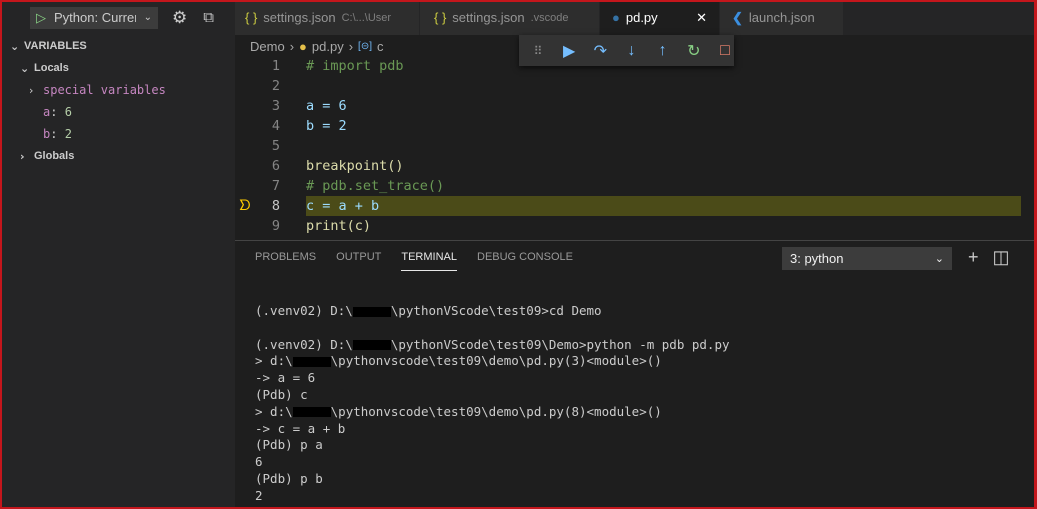 This screenshot has width=1037, height=509. I want to click on debug-toolbar: ⠿ ▶ ↷ ↓ ↑ ↻ □, so click(626, 50).